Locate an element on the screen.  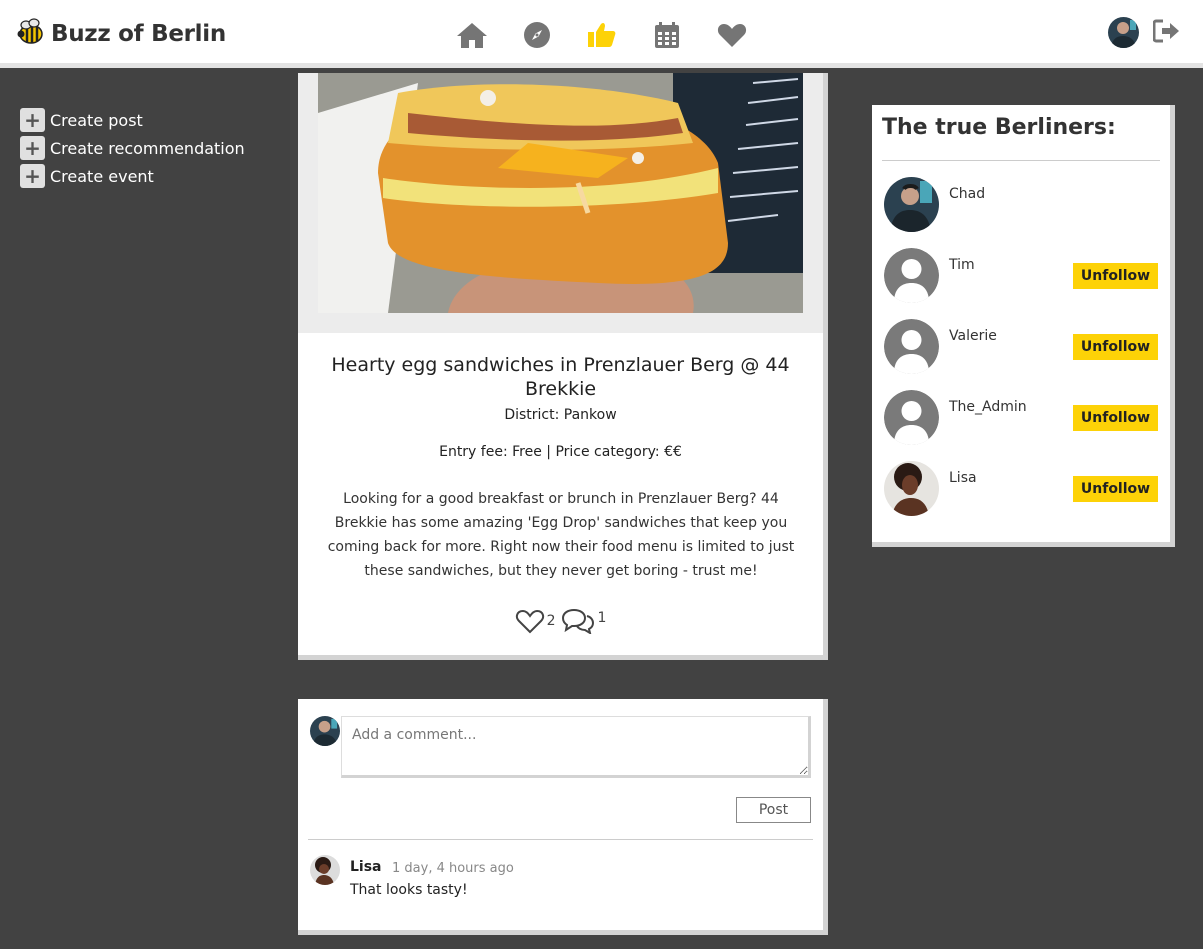
post-stats: 2 1 is located at coordinates (560, 621).